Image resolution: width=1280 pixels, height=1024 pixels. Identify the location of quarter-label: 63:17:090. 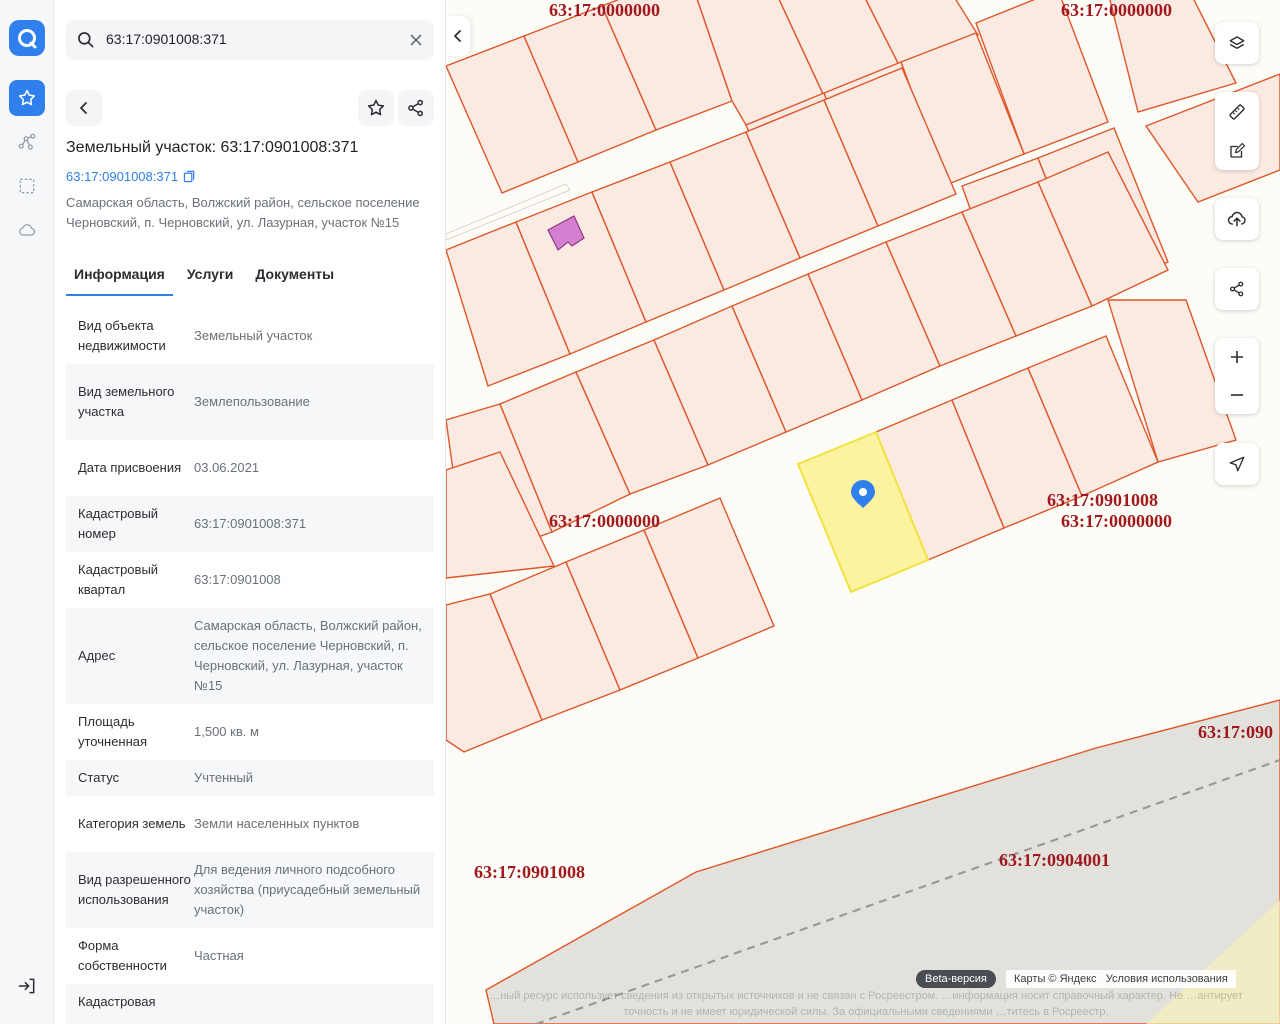
(1235, 732).